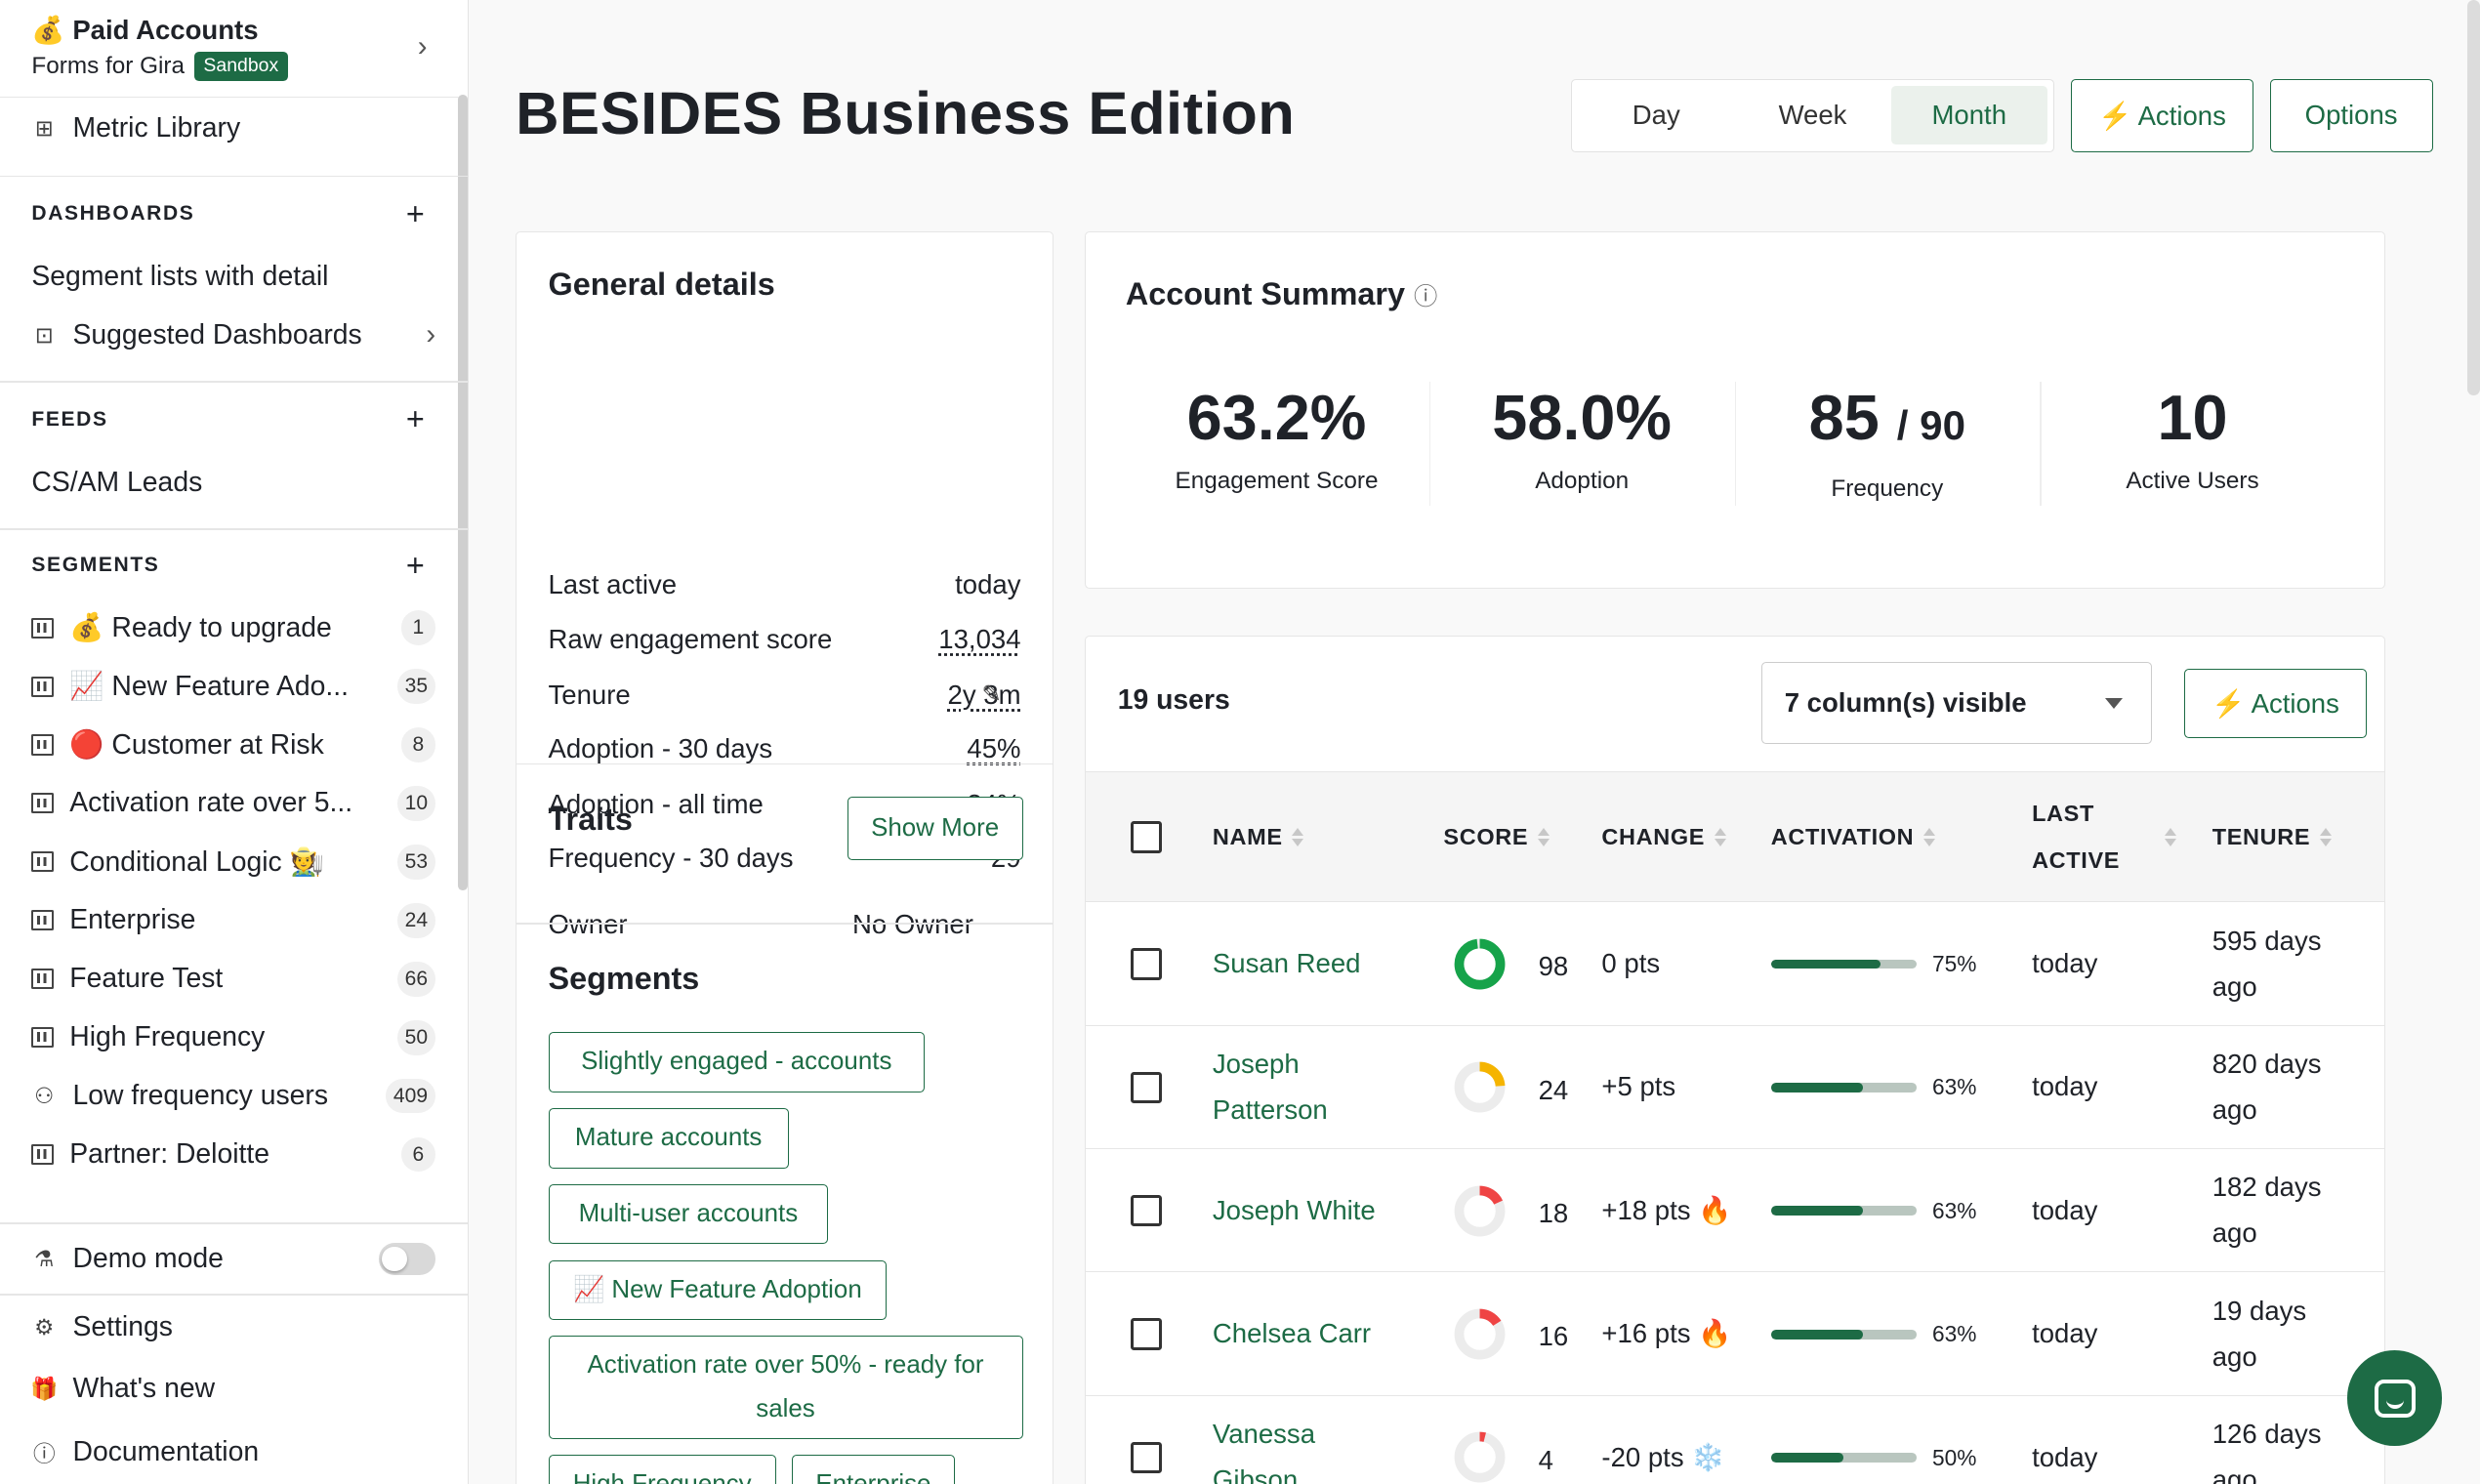  I want to click on sidebar-item-whats-new: 🎁 What's new, so click(232, 1389).